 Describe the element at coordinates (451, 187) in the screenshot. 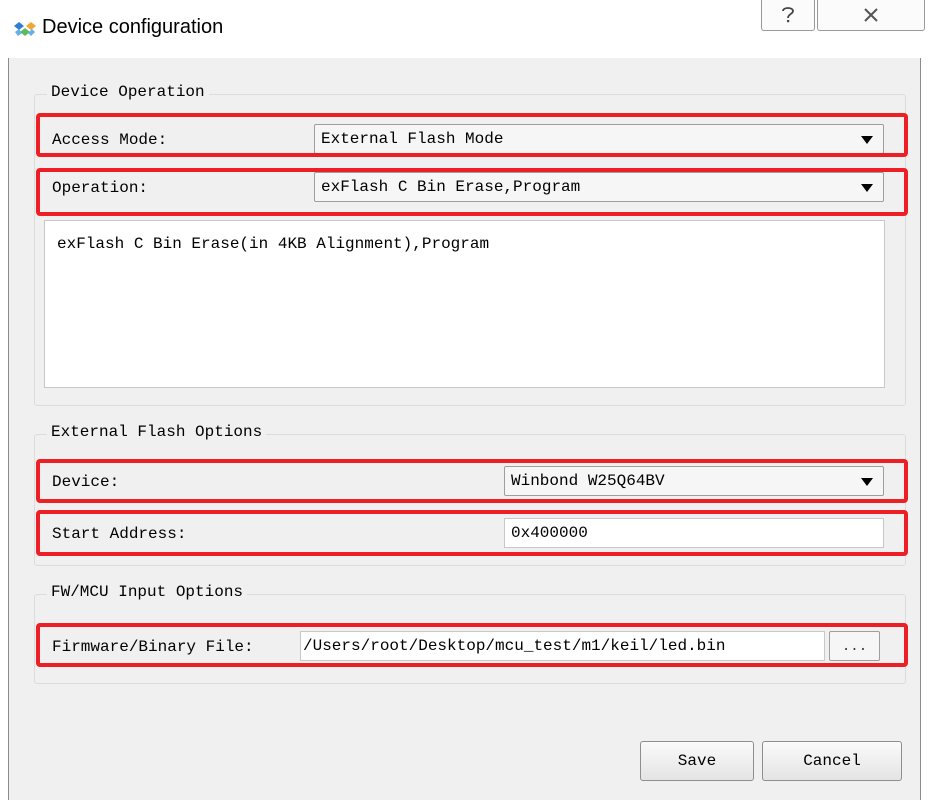

I see `operation-value: exFlash C Bin Erase,Program` at that location.